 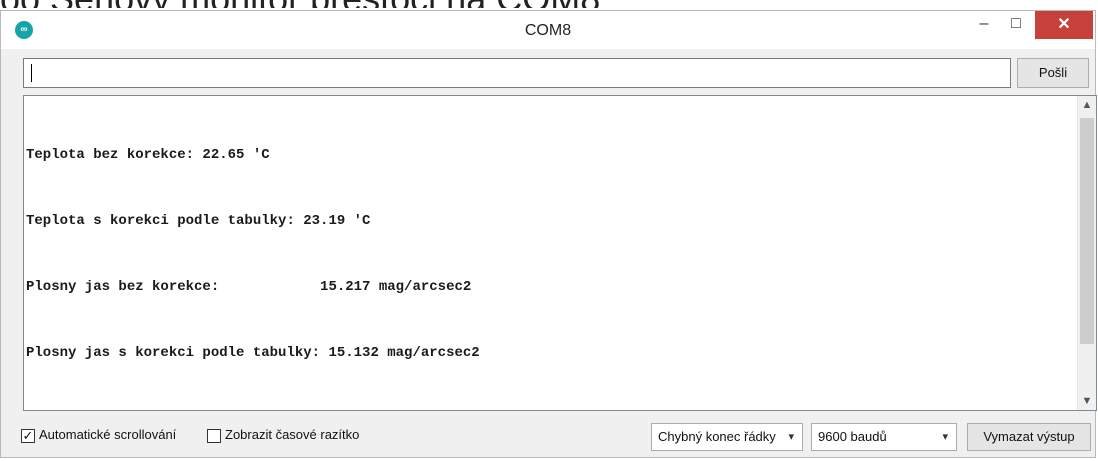 What do you see at coordinates (148, 155) in the screenshot?
I see `output-line: Teplota bez korekce: 22.65 'C` at bounding box center [148, 155].